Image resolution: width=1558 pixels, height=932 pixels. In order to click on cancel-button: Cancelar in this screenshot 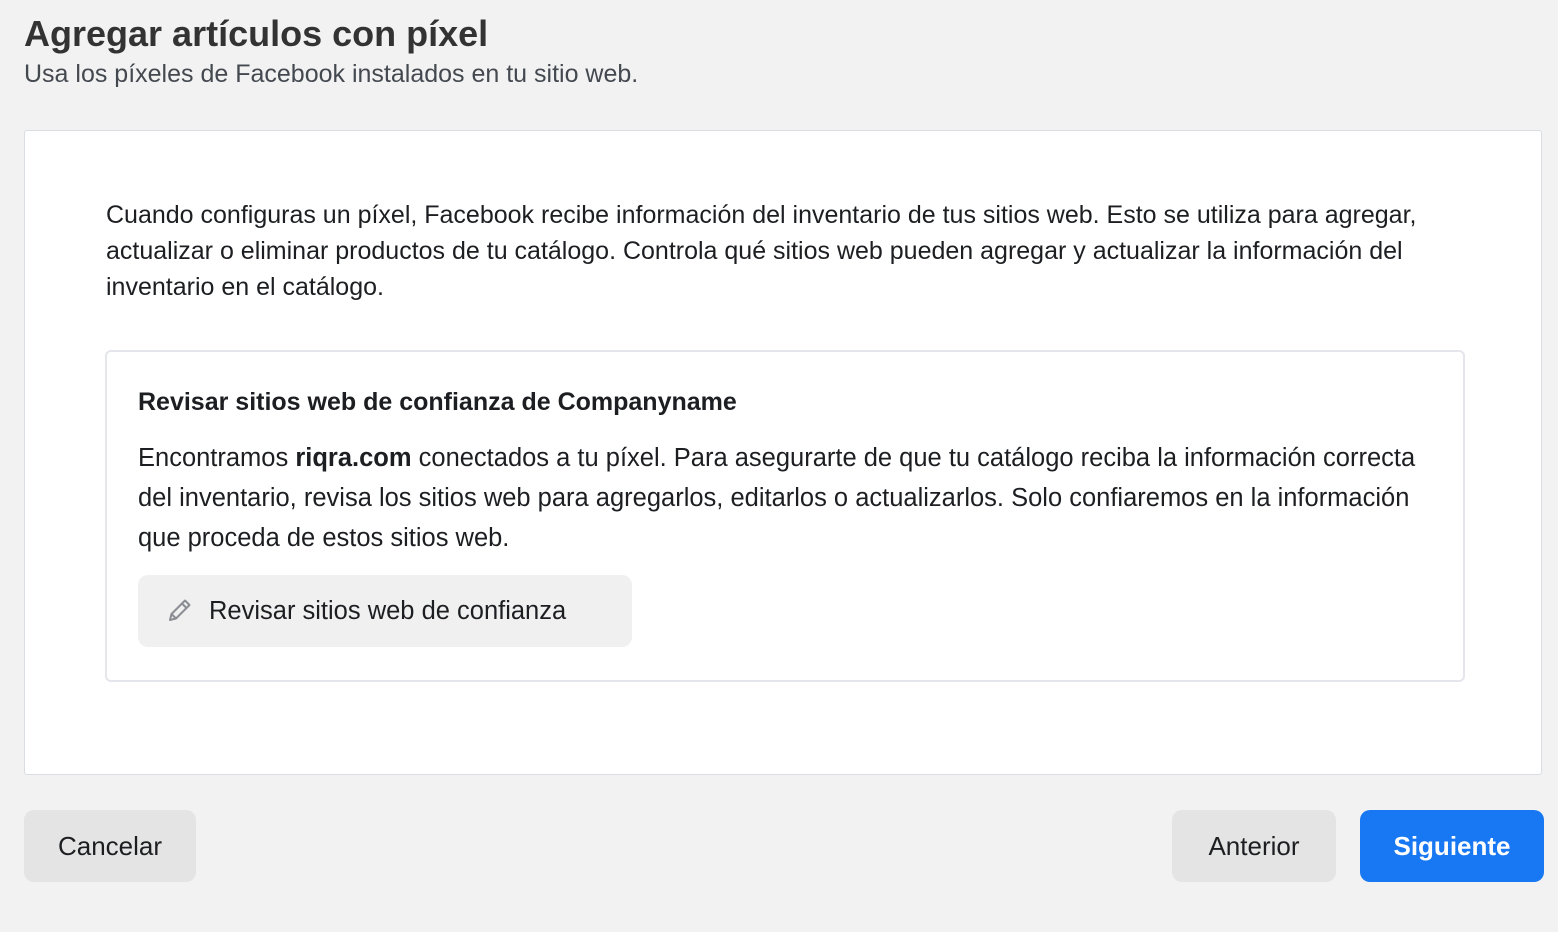, I will do `click(110, 846)`.